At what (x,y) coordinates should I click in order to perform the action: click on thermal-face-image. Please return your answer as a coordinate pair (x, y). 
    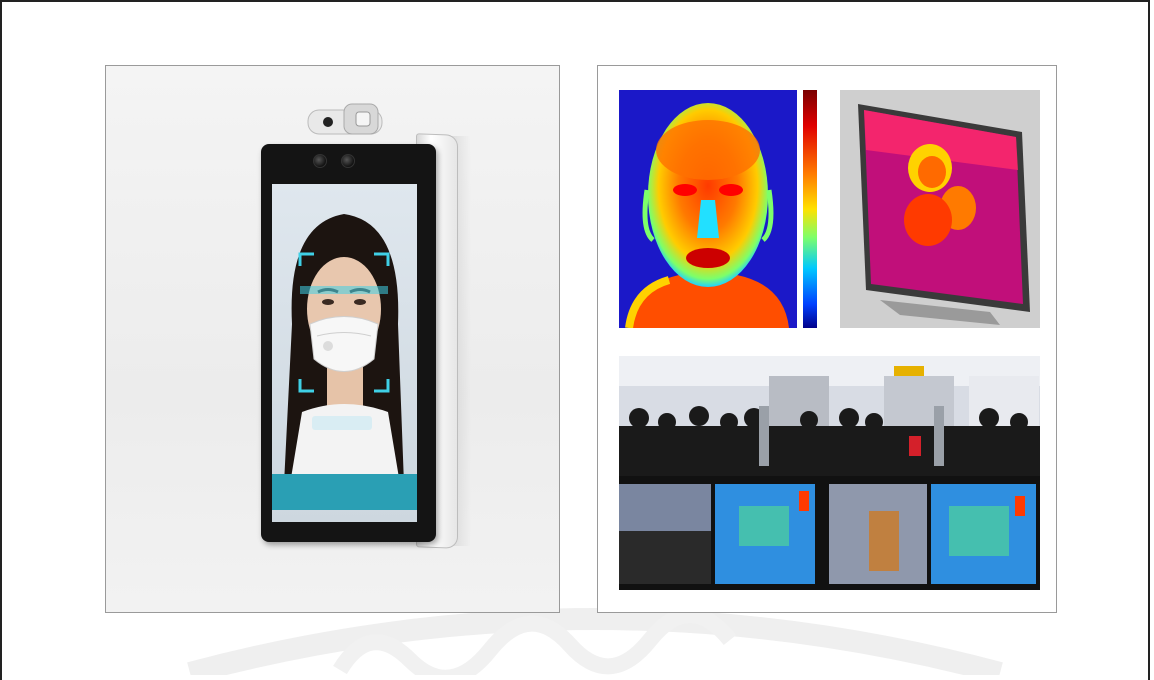
    Looking at the image, I should click on (708, 209).